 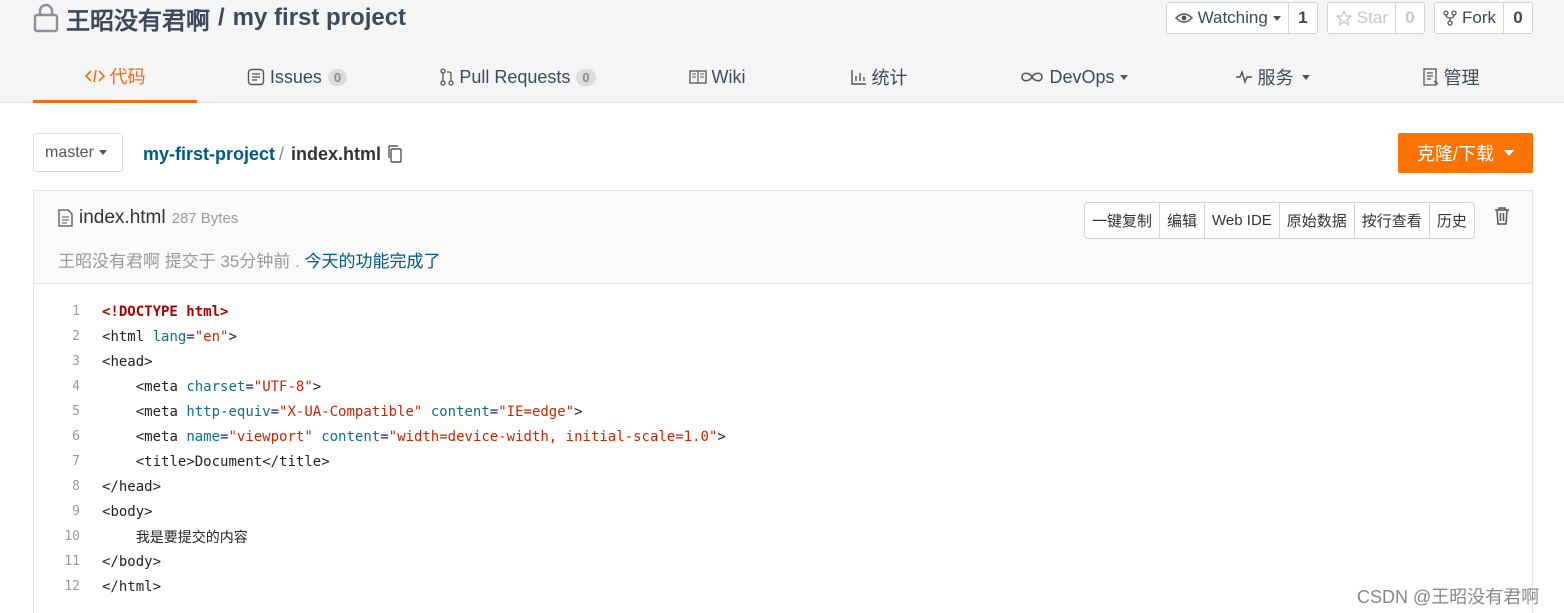 I want to click on watermark: CSDN @王昭没有君啊, so click(x=1448, y=597).